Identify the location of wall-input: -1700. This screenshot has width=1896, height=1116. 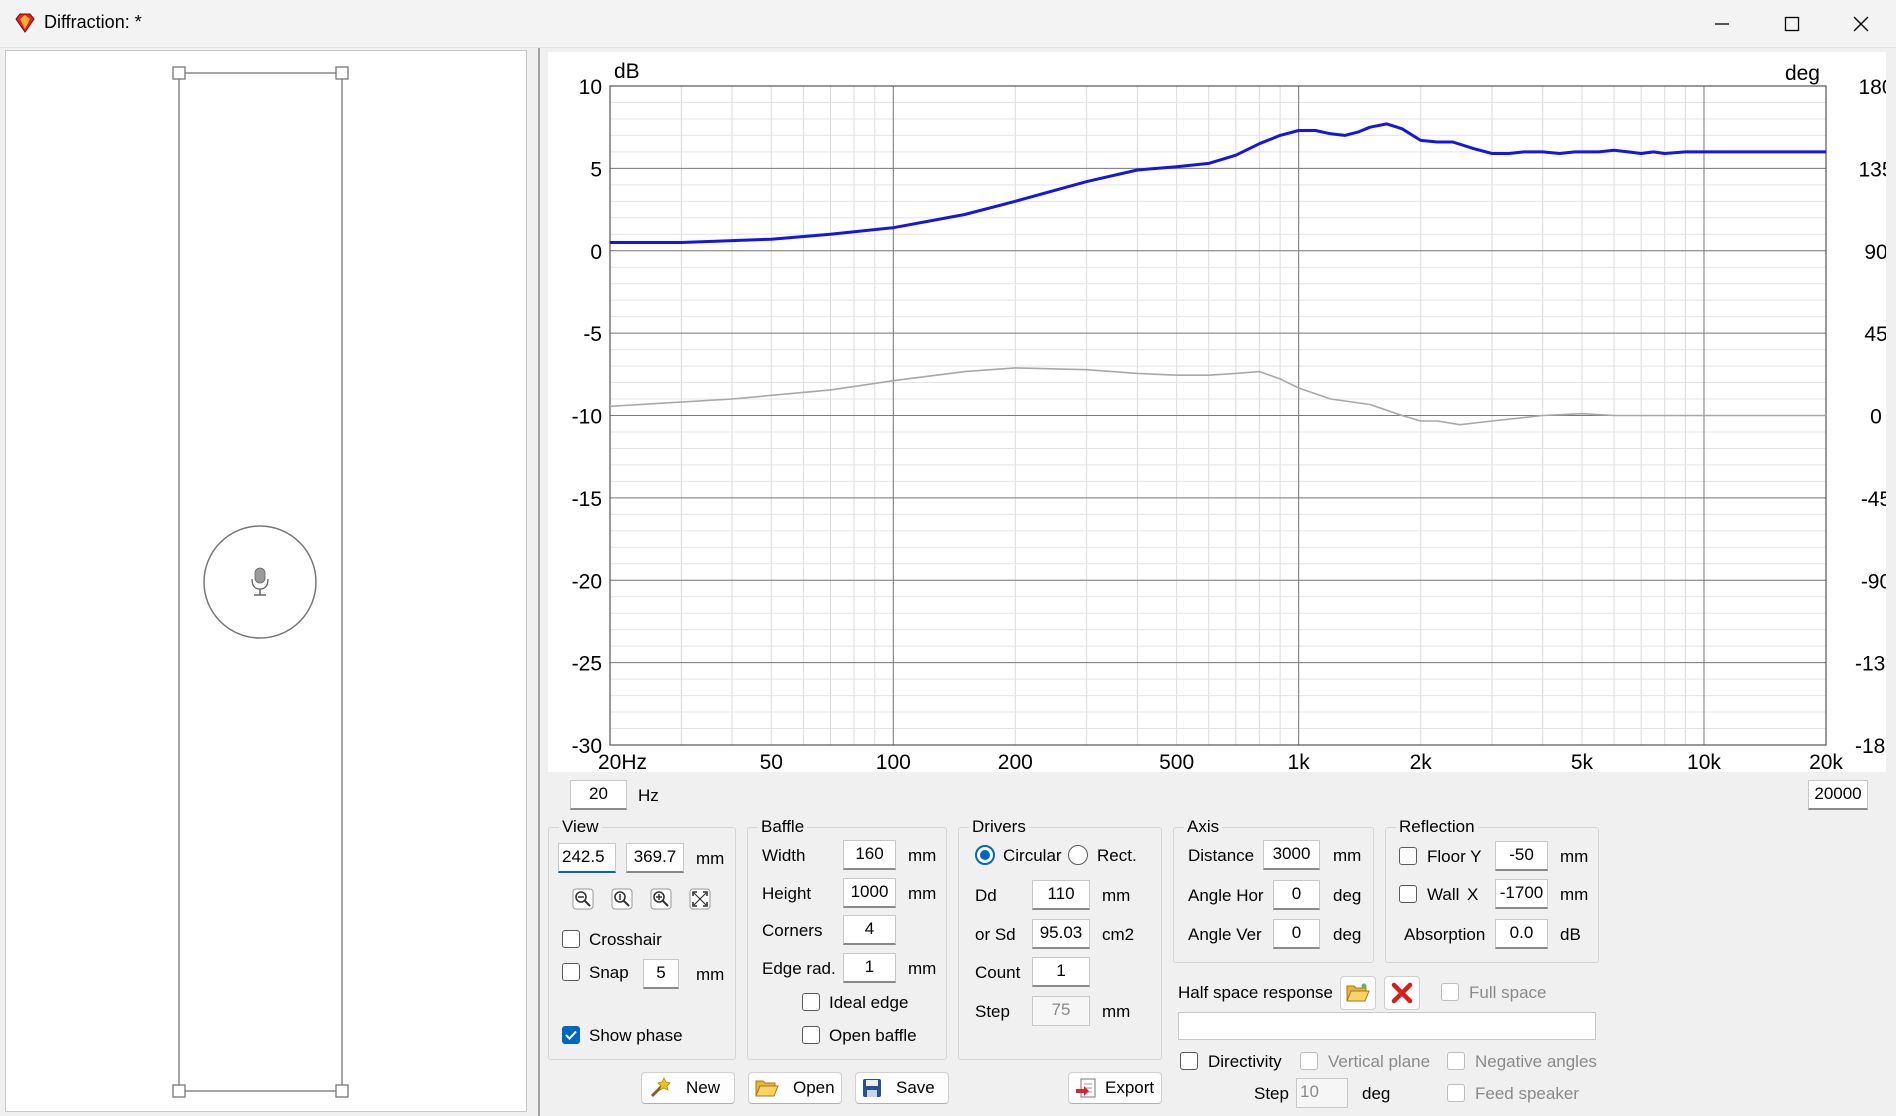
(1521, 894).